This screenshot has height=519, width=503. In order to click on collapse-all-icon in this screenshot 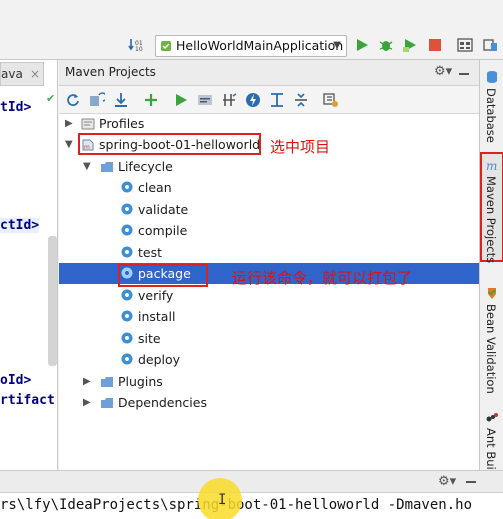, I will do `click(301, 100)`.